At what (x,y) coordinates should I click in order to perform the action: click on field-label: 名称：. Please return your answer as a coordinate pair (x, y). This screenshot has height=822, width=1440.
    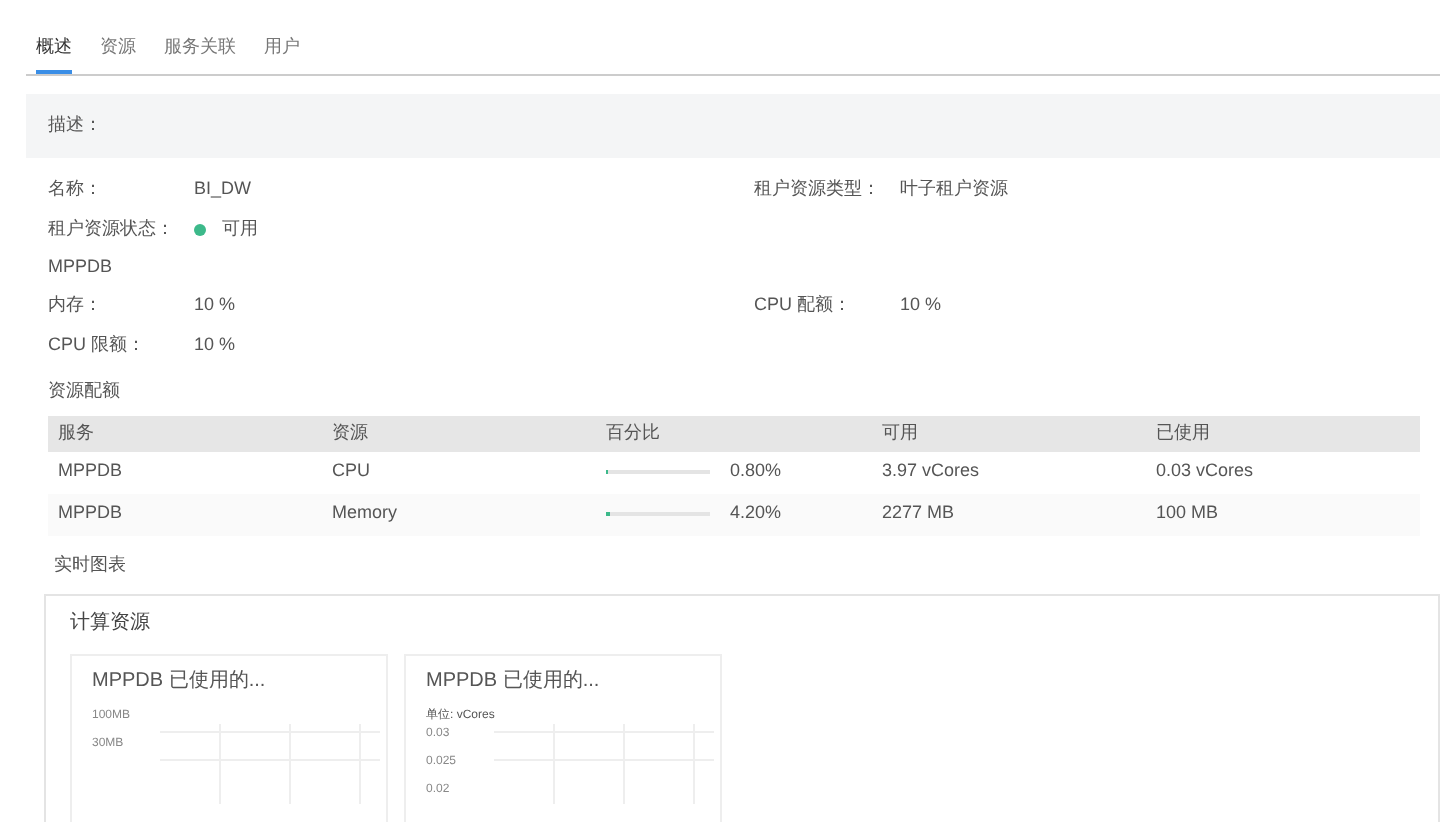
    Looking at the image, I should click on (76, 188).